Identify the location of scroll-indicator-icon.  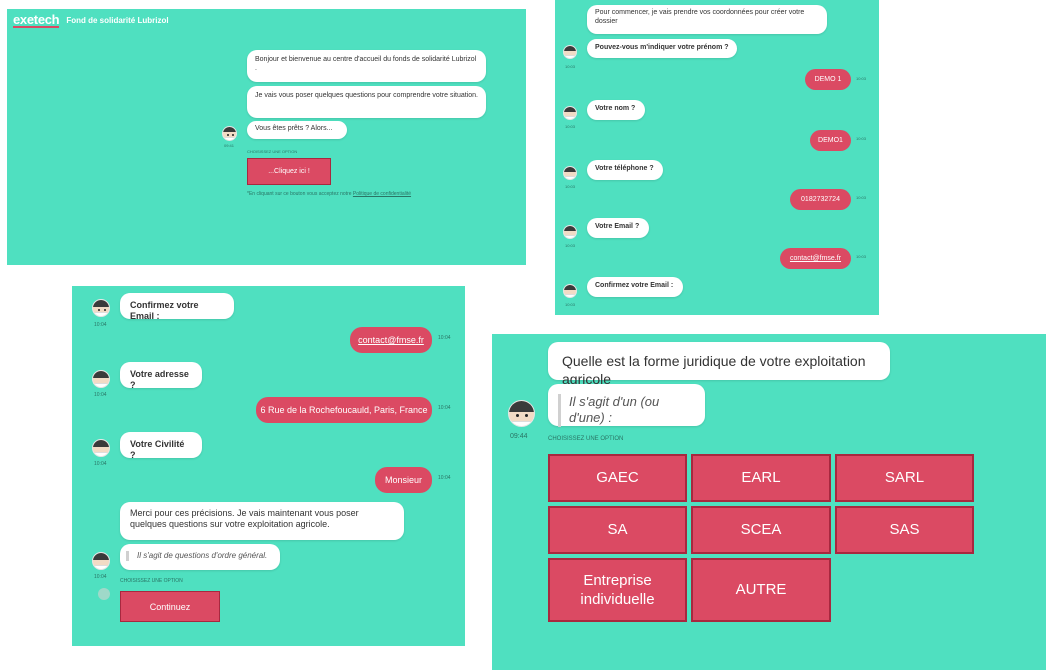
(104, 594).